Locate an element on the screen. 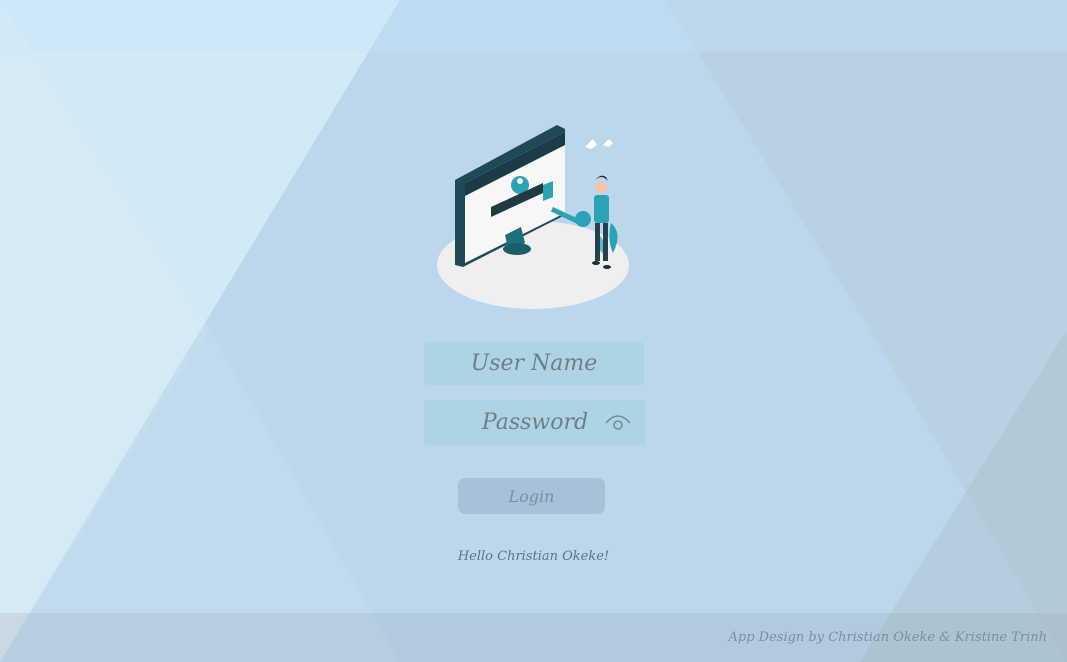 This screenshot has width=1067, height=662. username-field: User Name is located at coordinates (534, 363).